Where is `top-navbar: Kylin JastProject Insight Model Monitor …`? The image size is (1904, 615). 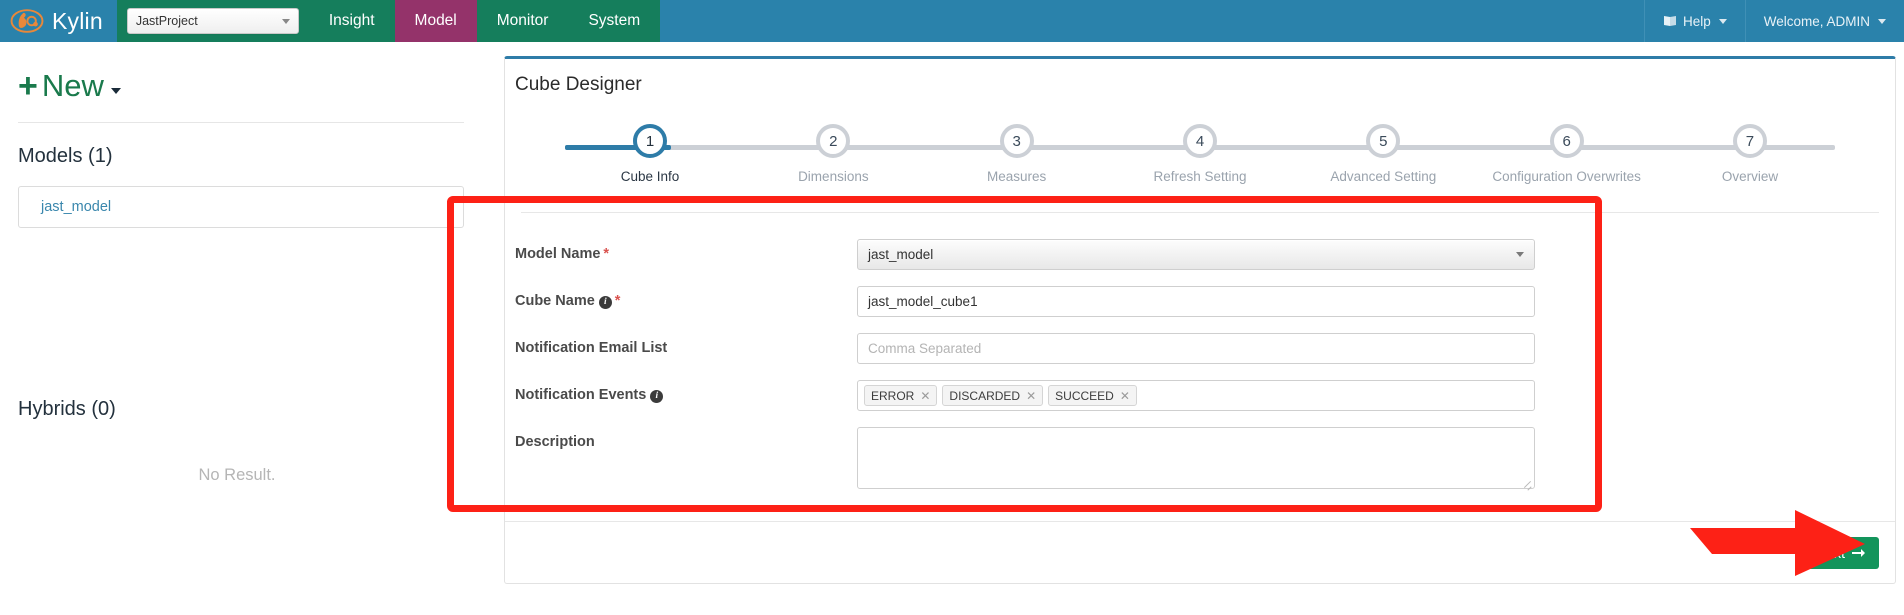 top-navbar: Kylin JastProject Insight Model Monitor … is located at coordinates (952, 21).